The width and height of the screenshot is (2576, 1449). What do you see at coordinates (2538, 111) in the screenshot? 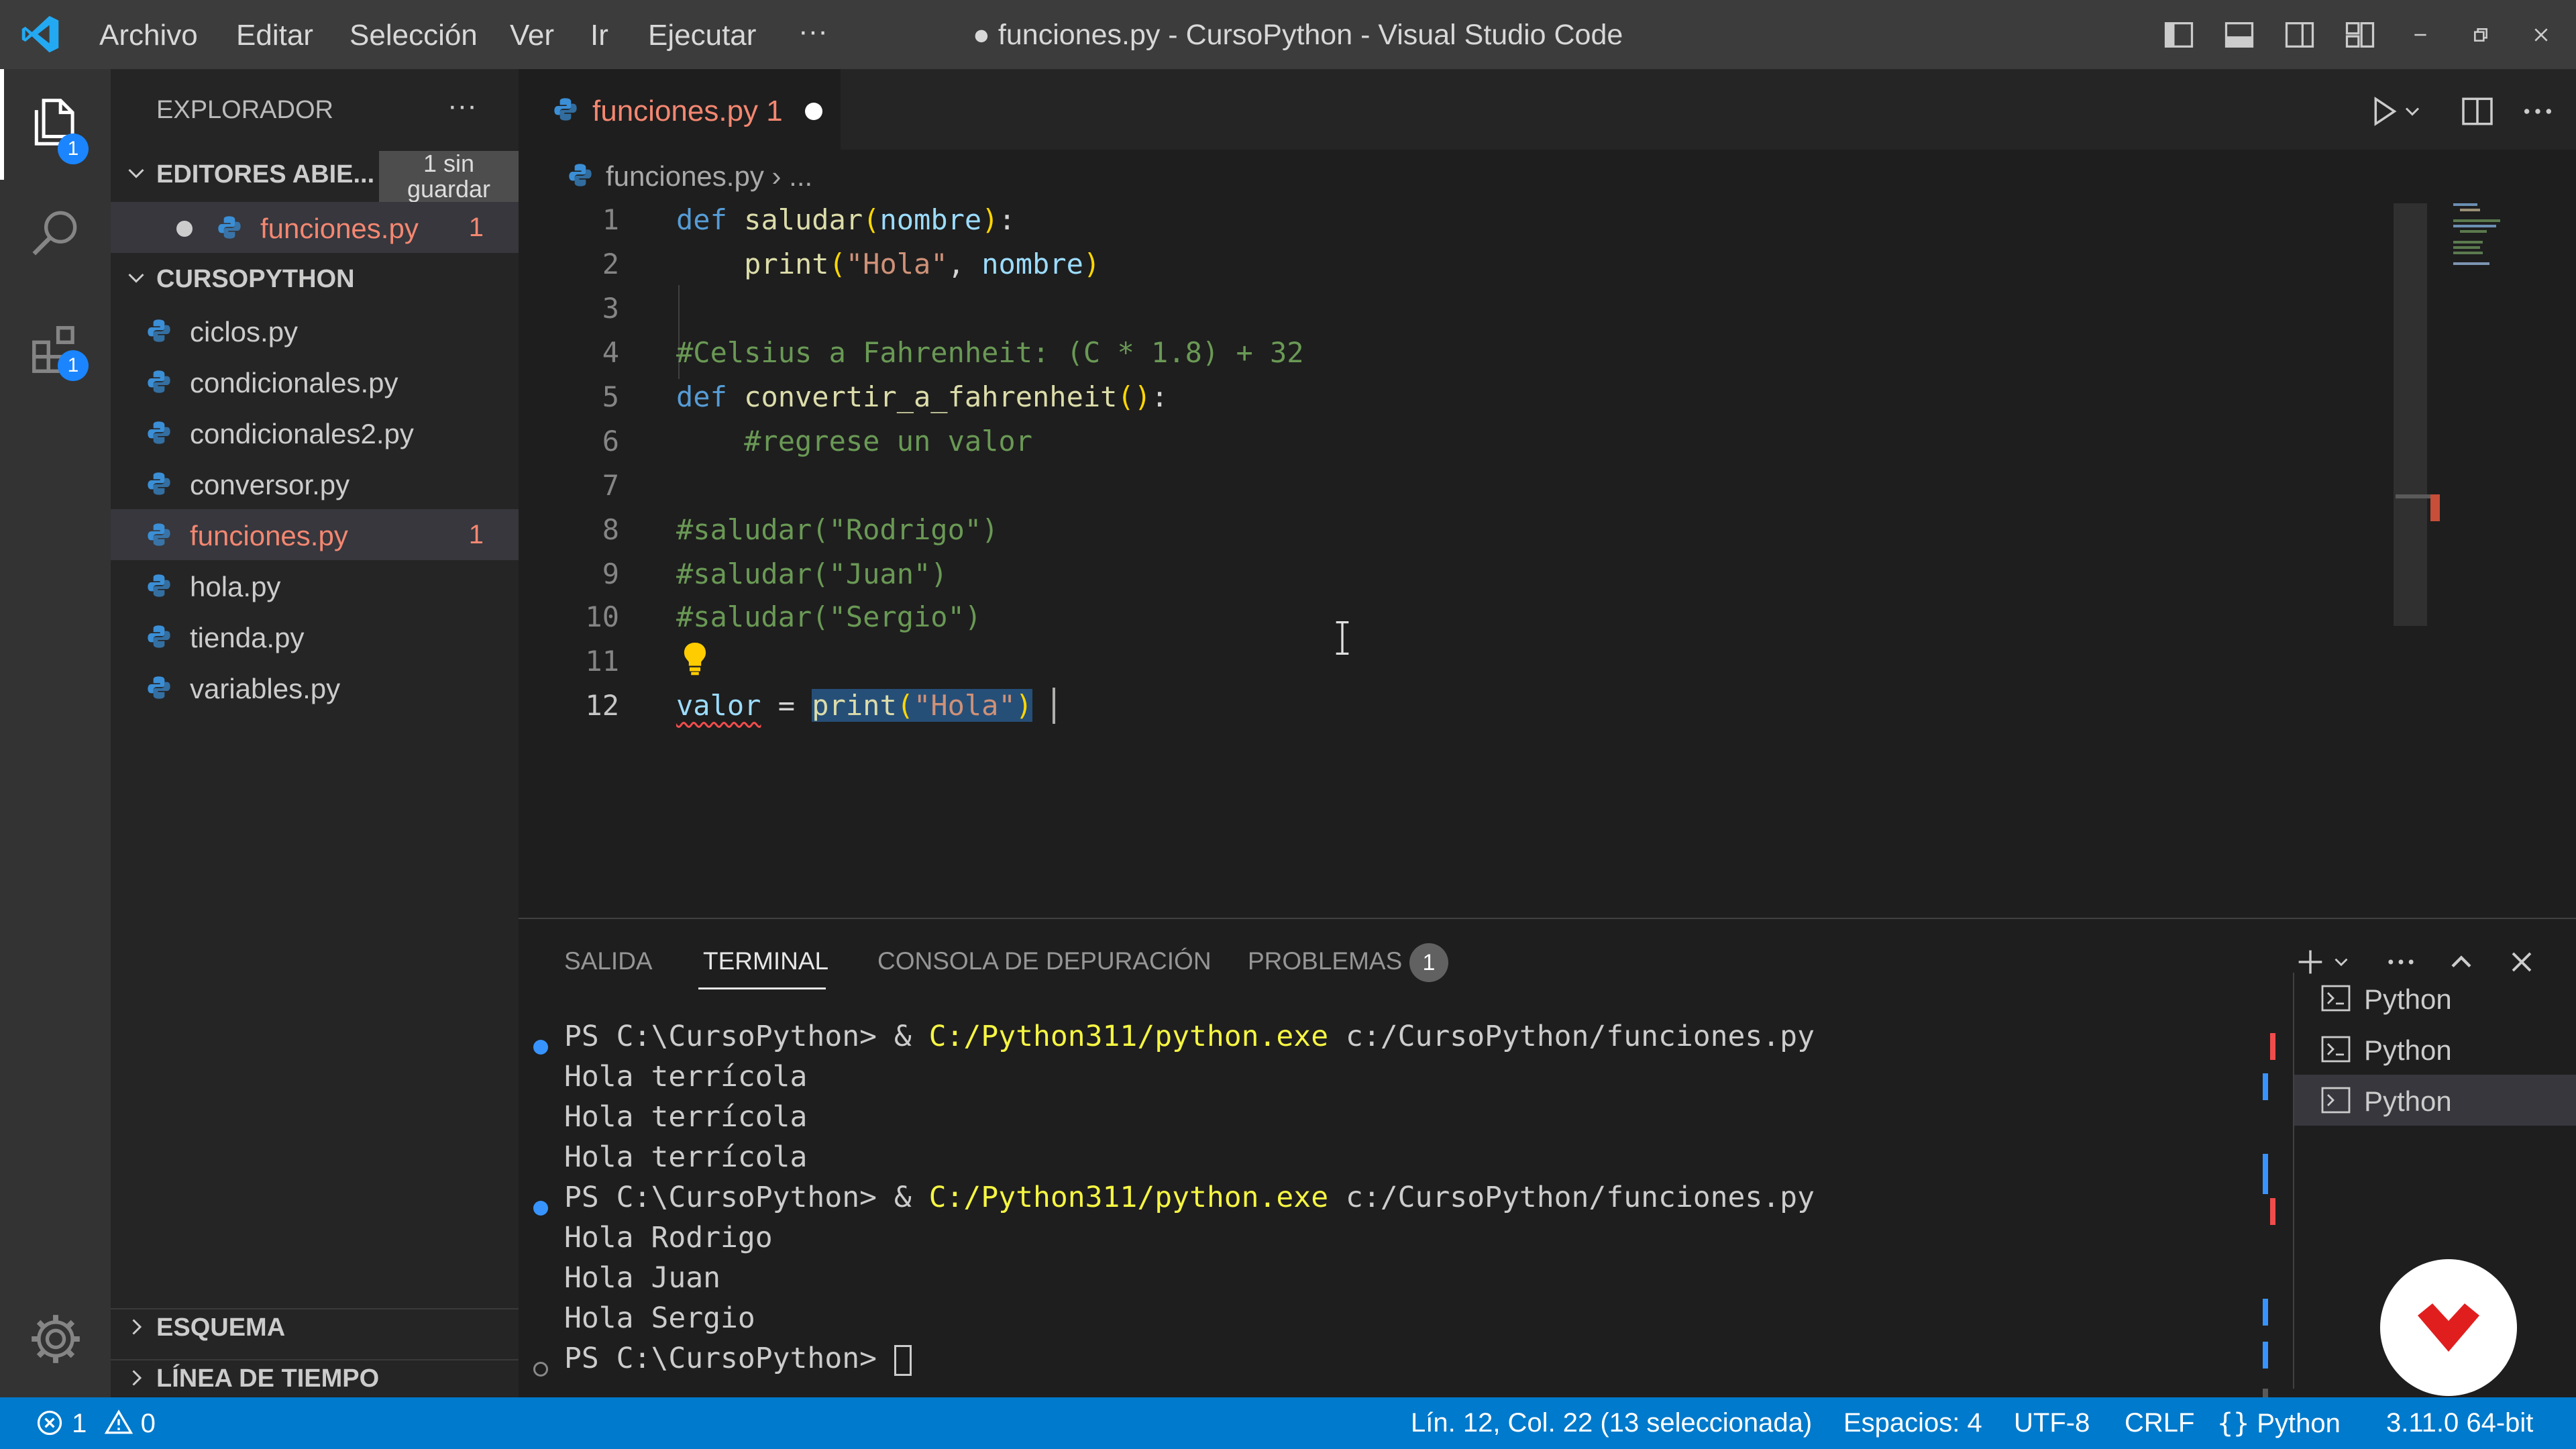
I see `more-actions-icon` at bounding box center [2538, 111].